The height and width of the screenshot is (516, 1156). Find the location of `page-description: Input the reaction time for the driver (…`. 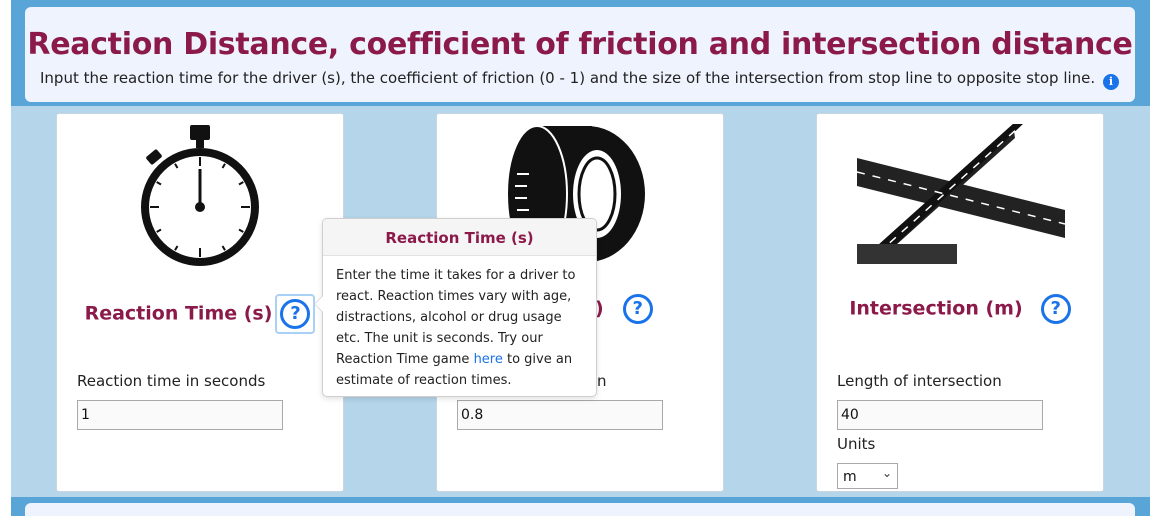

page-description: Input the reaction time for the driver (… is located at coordinates (579, 79).